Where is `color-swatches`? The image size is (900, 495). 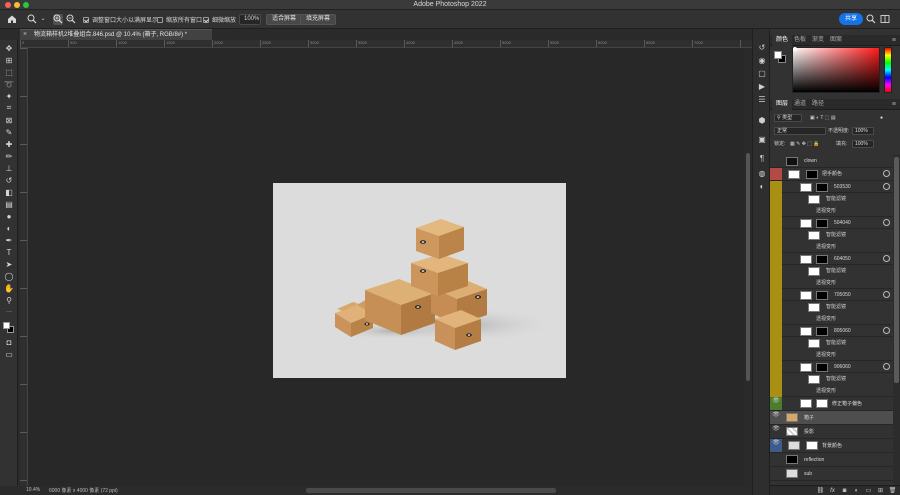
color-swatches is located at coordinates (780, 57).